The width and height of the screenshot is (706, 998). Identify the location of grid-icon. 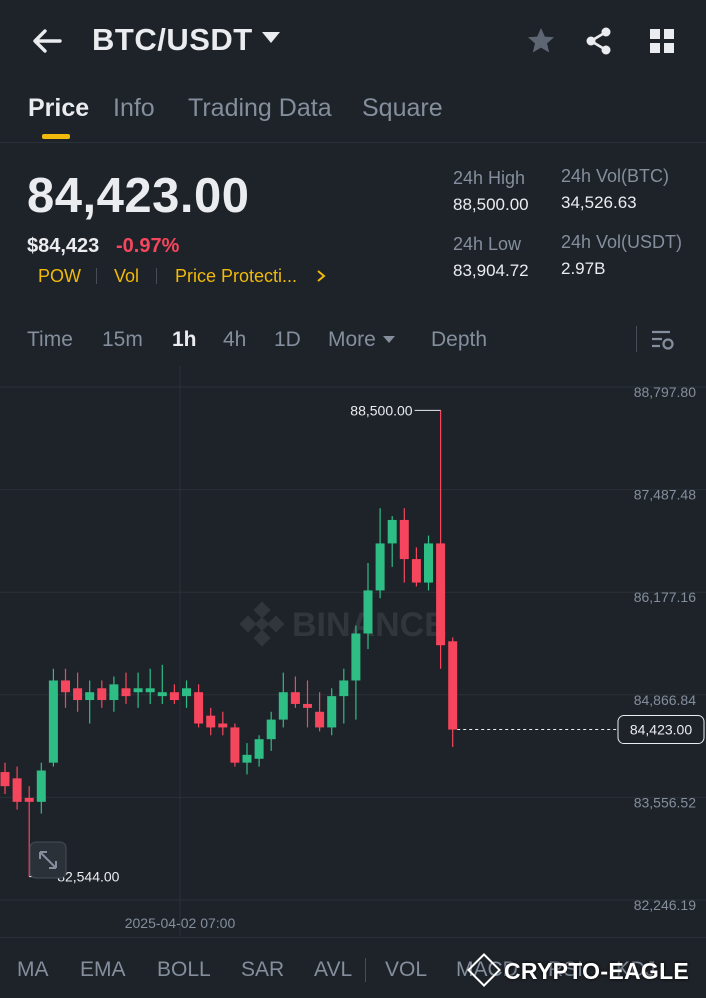
(662, 41).